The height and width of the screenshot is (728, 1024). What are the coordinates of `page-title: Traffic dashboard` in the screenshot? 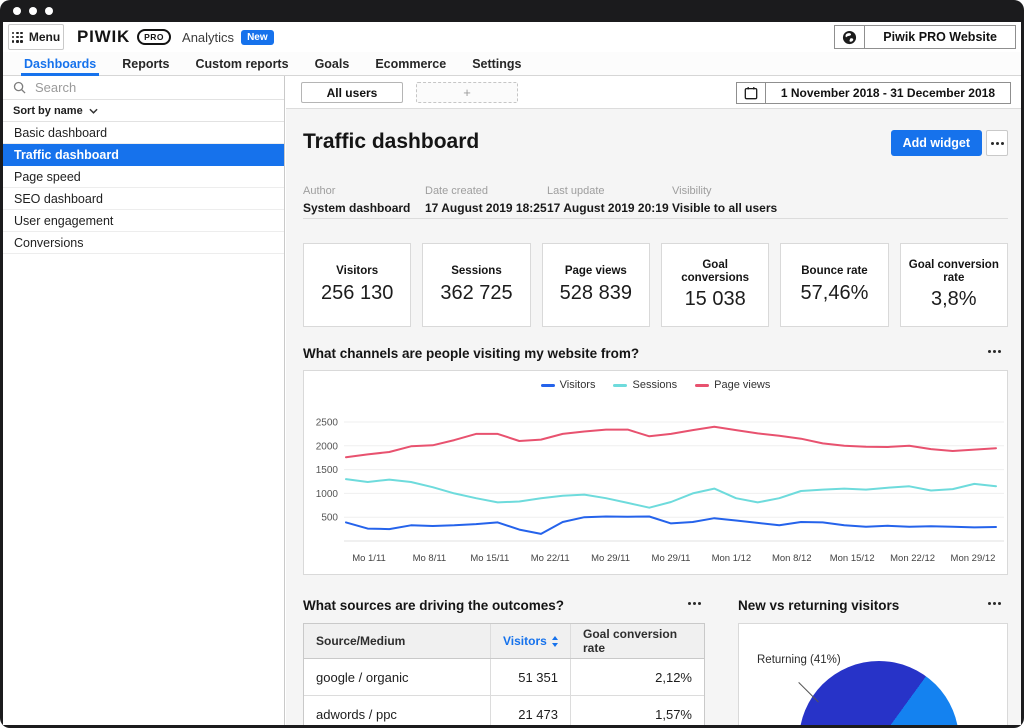 It's located at (391, 141).